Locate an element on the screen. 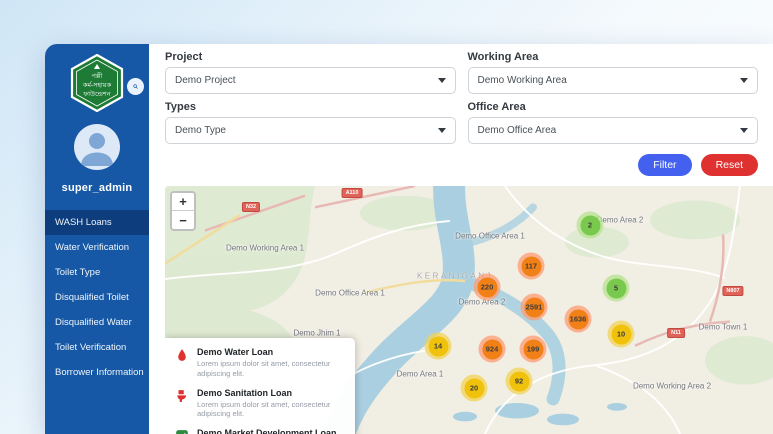  legend-item-title: Demo Market Development Loan is located at coordinates (267, 431).